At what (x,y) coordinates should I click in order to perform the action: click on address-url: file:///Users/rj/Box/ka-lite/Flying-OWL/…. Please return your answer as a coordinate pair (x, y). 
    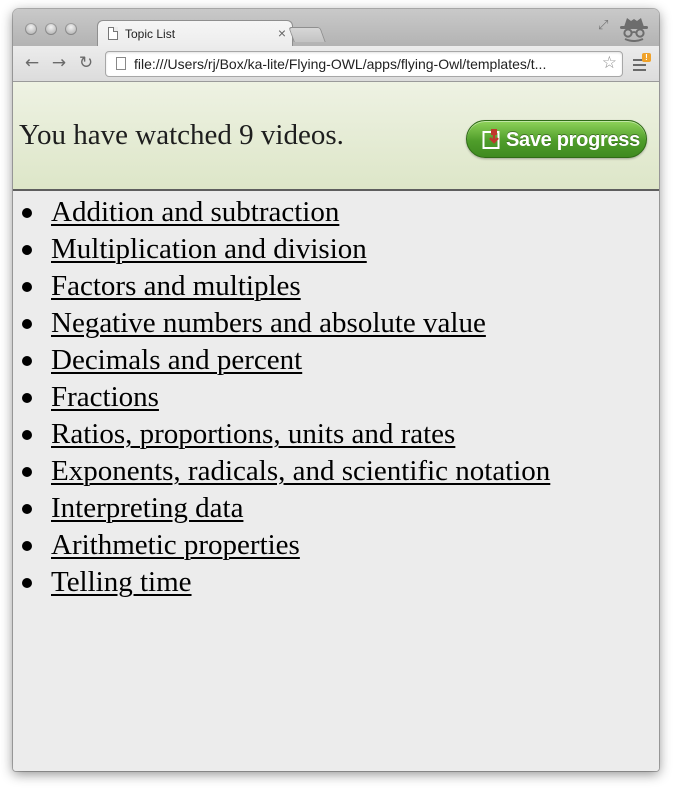
    Looking at the image, I should click on (364, 64).